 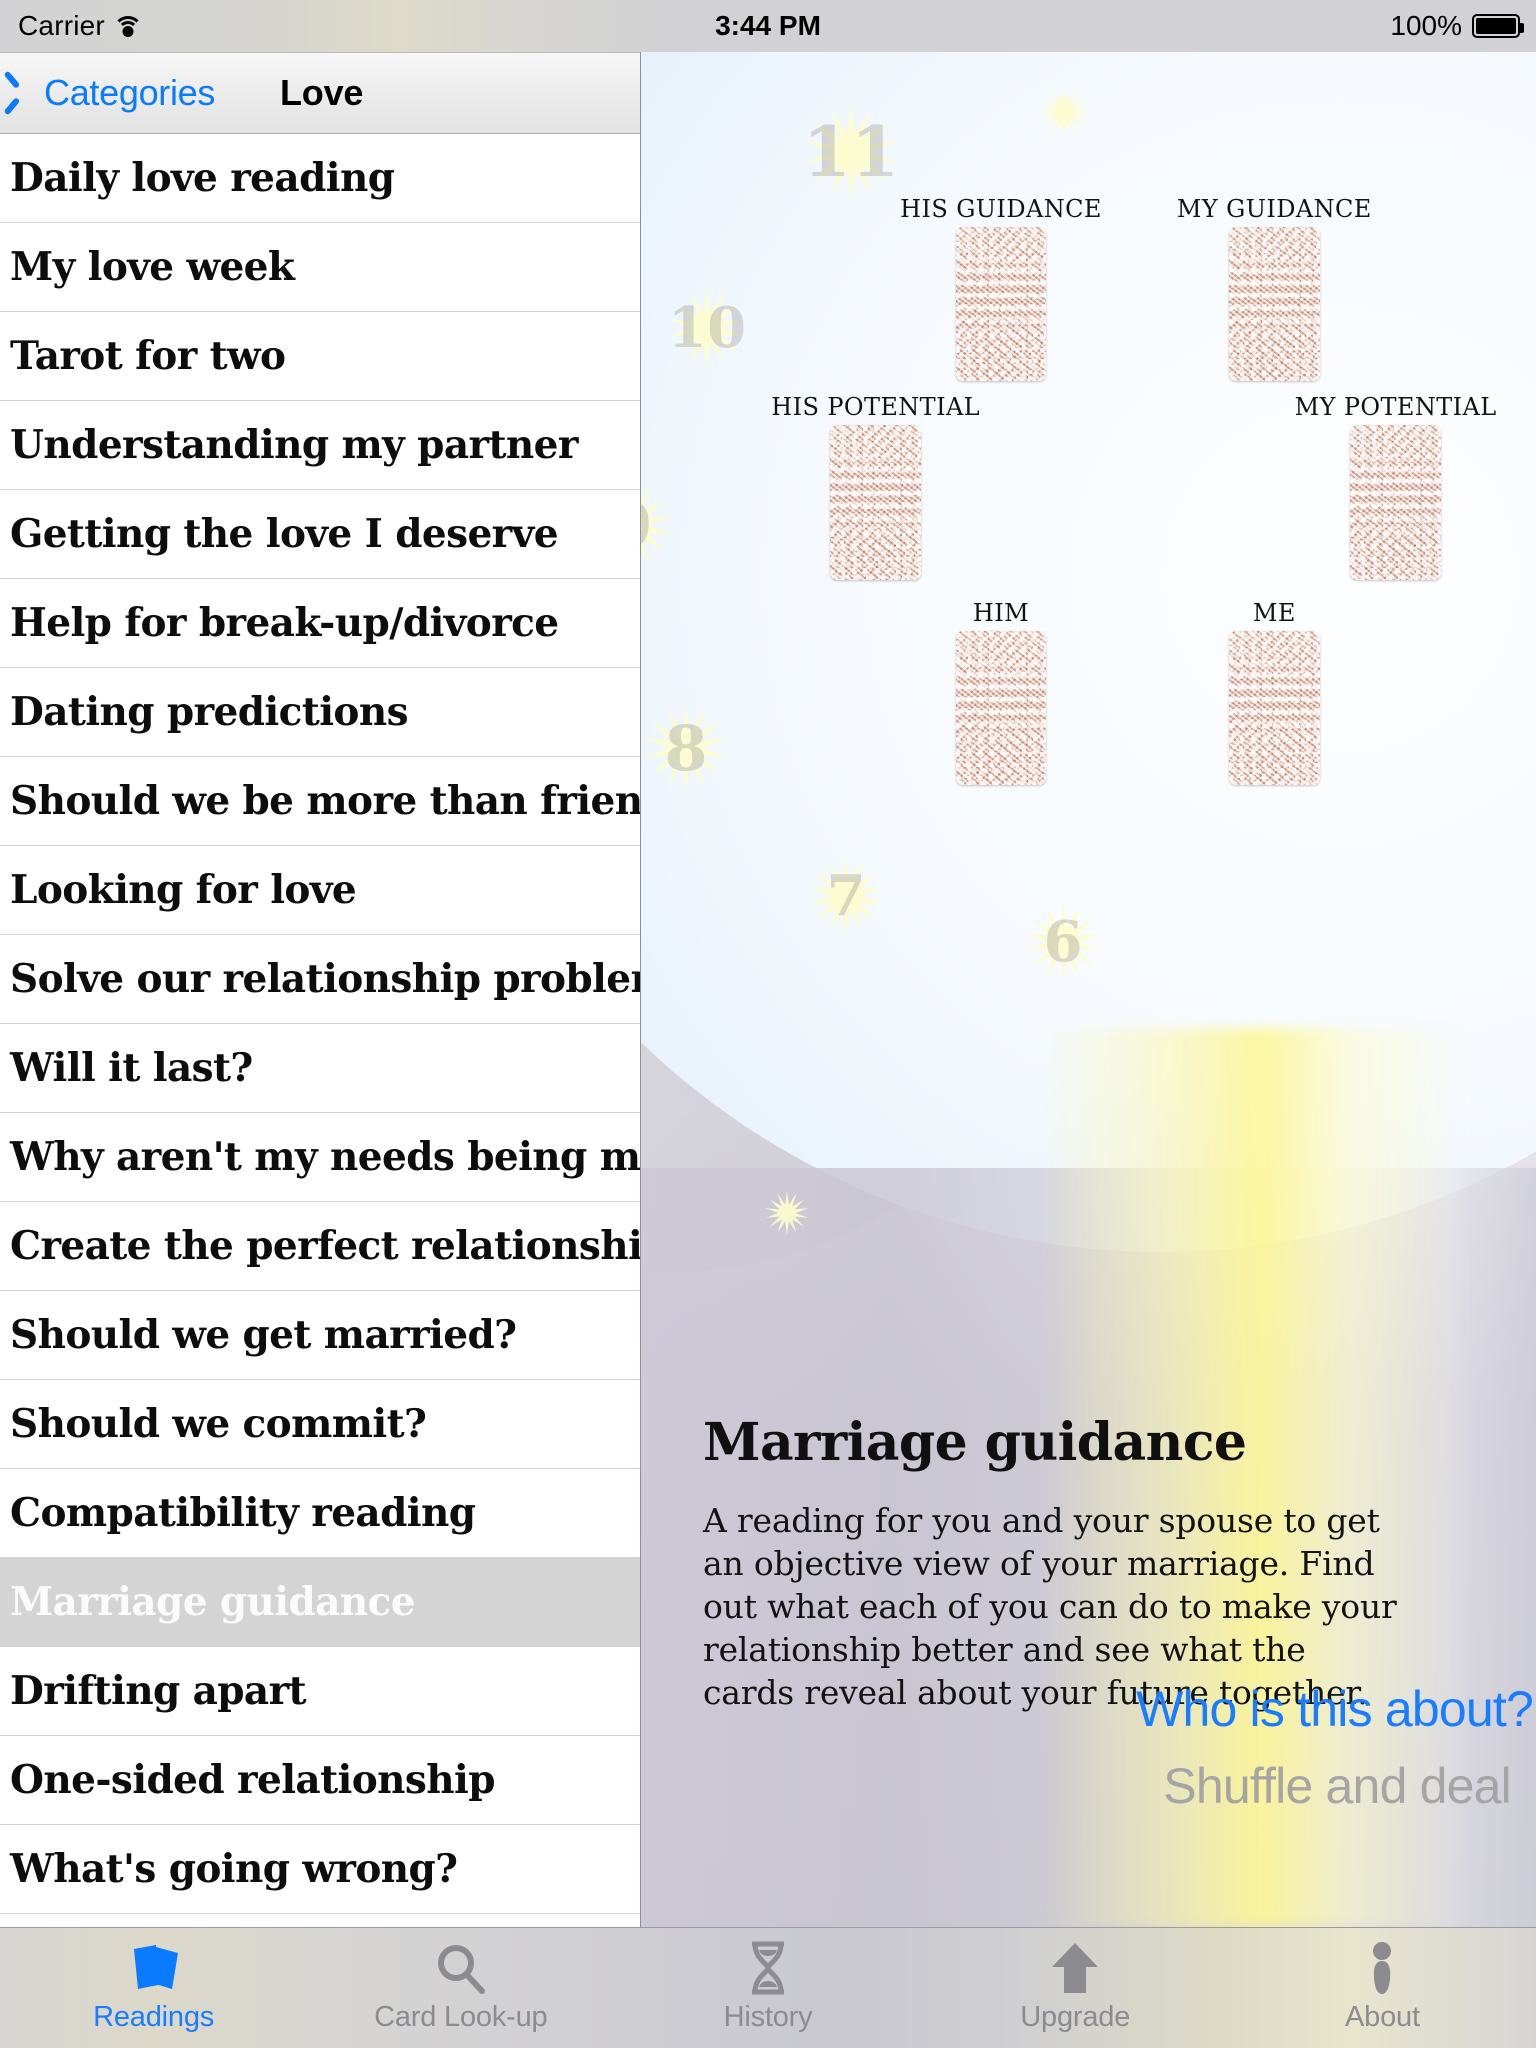 I want to click on tarot-card-label: HIS POTENTIAL, so click(x=876, y=407).